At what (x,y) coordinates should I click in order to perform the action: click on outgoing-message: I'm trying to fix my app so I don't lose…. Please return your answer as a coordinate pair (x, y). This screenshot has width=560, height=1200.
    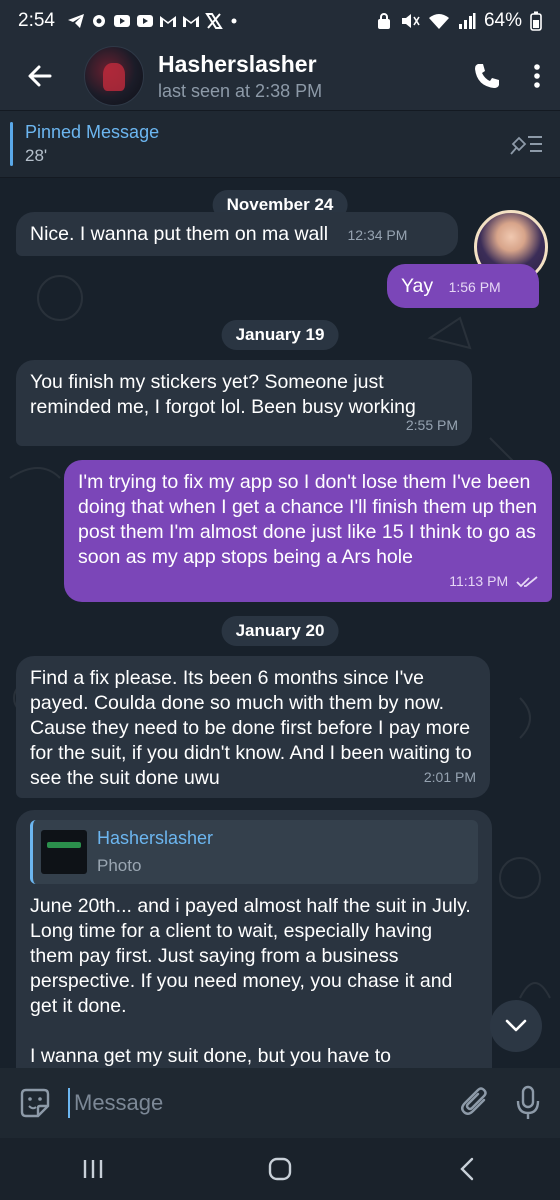
    Looking at the image, I should click on (308, 531).